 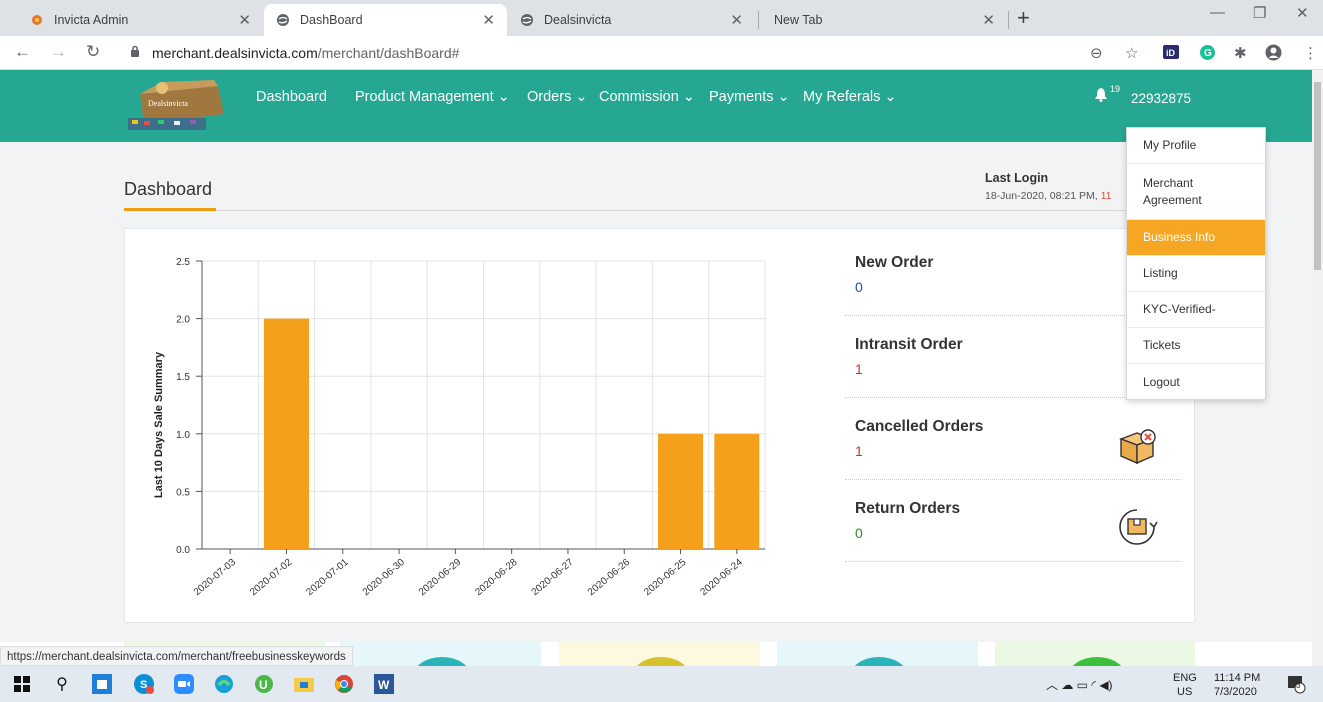 What do you see at coordinates (1317, 368) in the screenshot?
I see `page-scrollbar` at bounding box center [1317, 368].